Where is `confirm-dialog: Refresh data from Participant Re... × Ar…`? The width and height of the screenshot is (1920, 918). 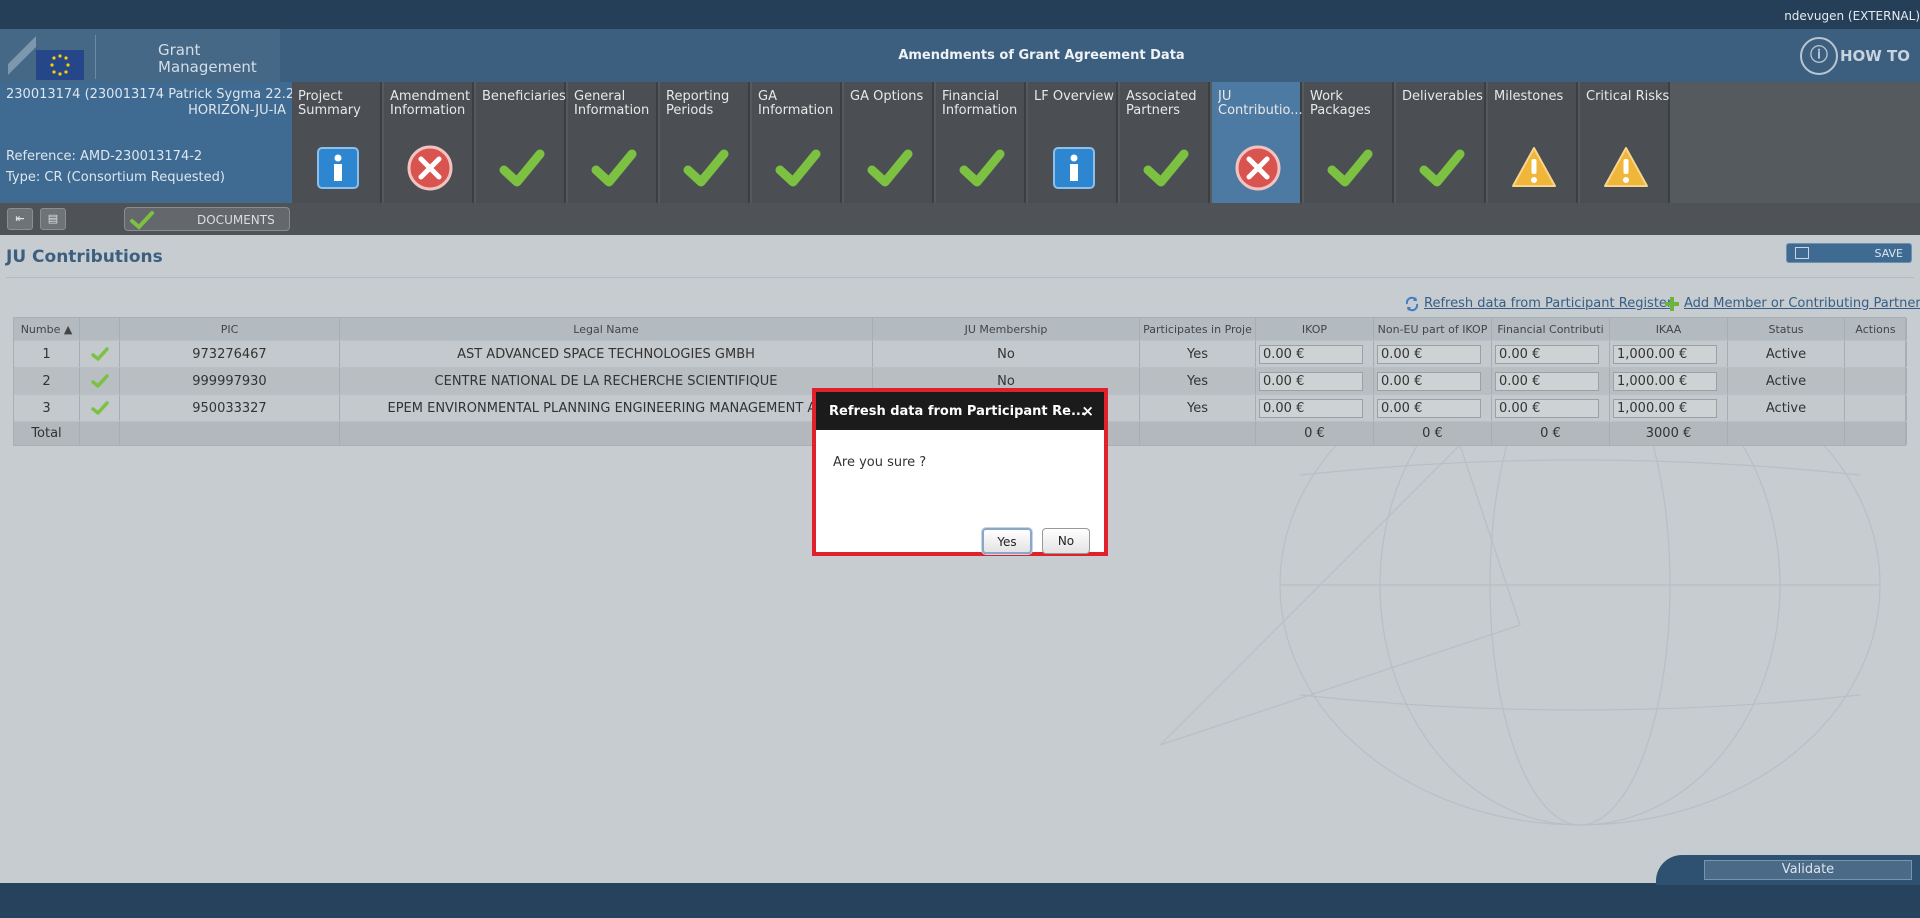 confirm-dialog: Refresh data from Participant Re... × Ar… is located at coordinates (960, 472).